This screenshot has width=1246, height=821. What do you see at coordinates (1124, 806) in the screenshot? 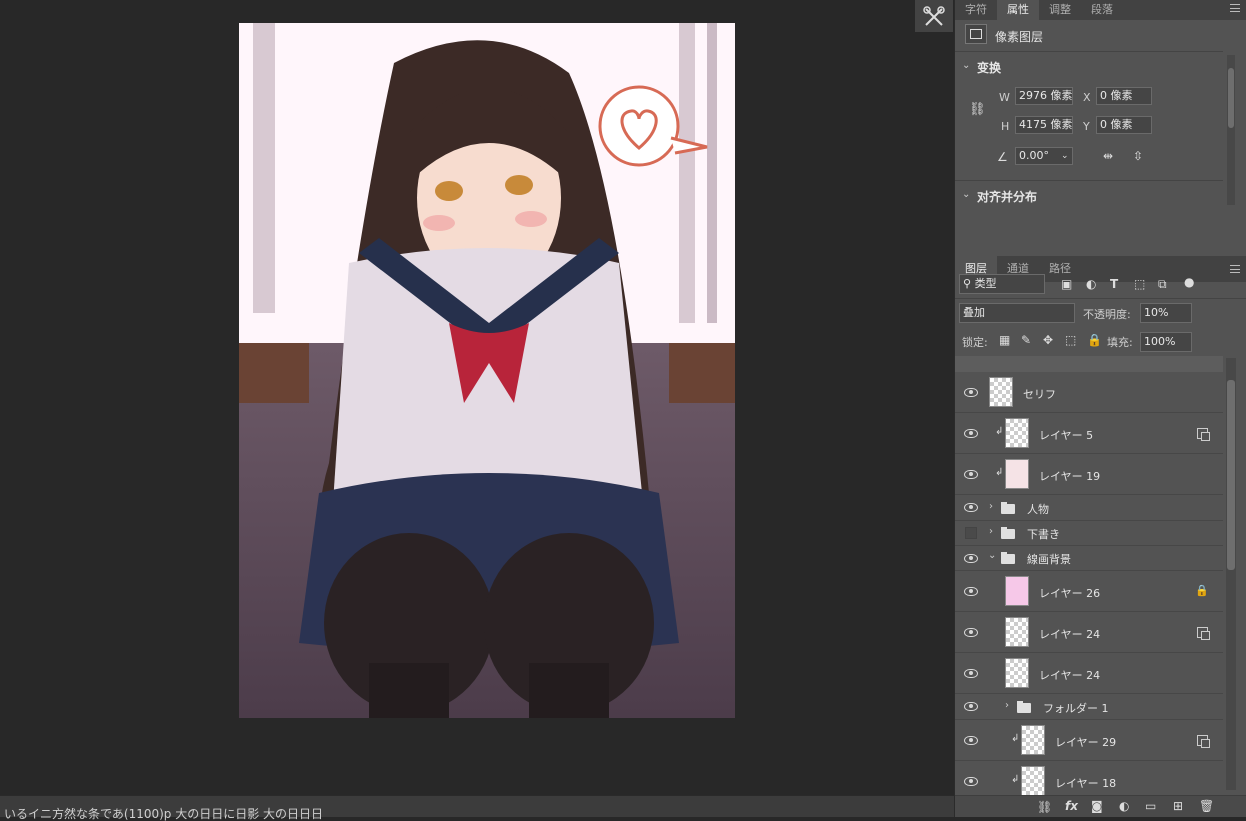
I see `adjustment-icon: ◐` at bounding box center [1124, 806].